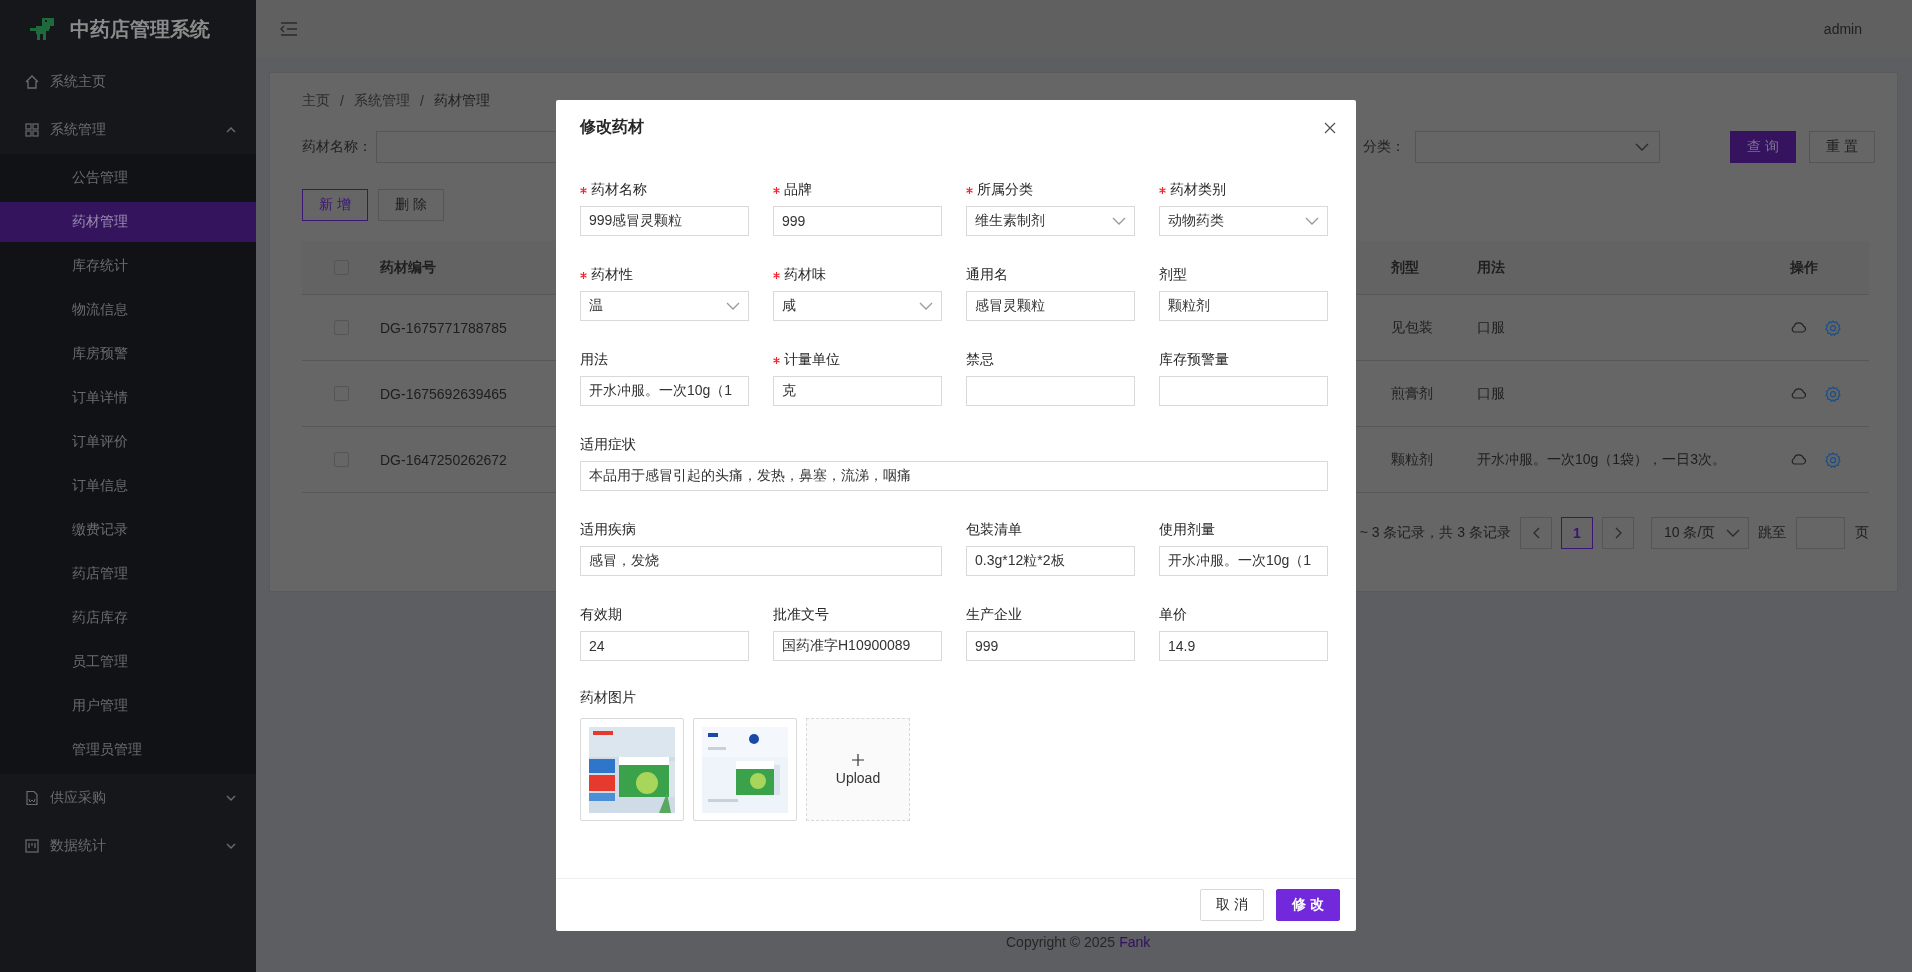  I want to click on menu-item: 员工管理, so click(128, 662).